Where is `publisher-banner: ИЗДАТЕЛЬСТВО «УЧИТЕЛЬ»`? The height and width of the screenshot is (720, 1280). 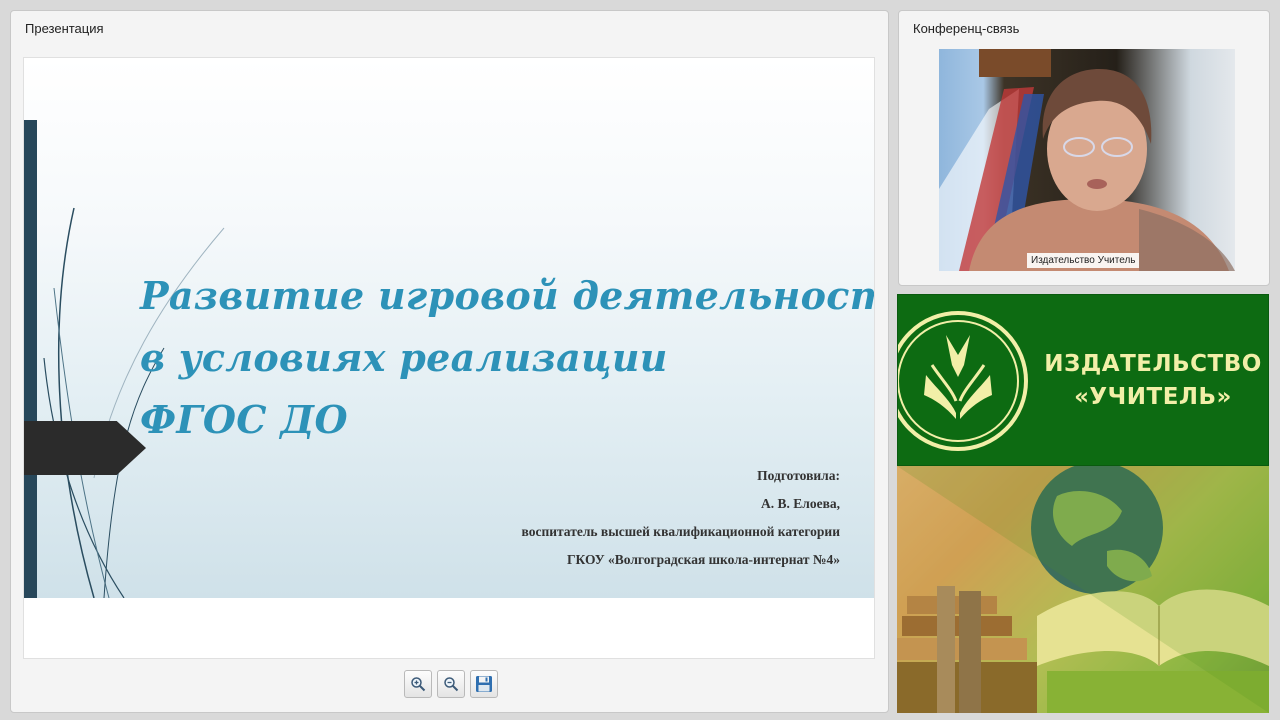
publisher-banner: ИЗДАТЕЛЬСТВО «УЧИТЕЛЬ» is located at coordinates (1078, 380).